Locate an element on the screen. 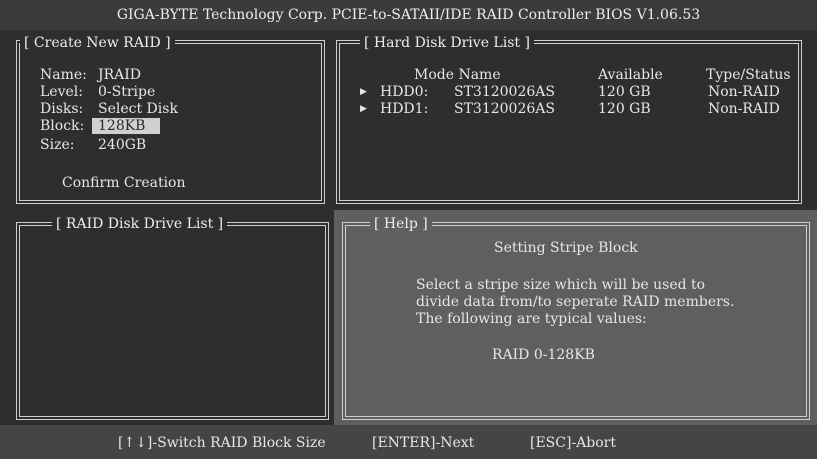 This screenshot has width=817, height=459. raid-disk-list-title-text: [ RAID Disk Drive List ] is located at coordinates (140, 224).